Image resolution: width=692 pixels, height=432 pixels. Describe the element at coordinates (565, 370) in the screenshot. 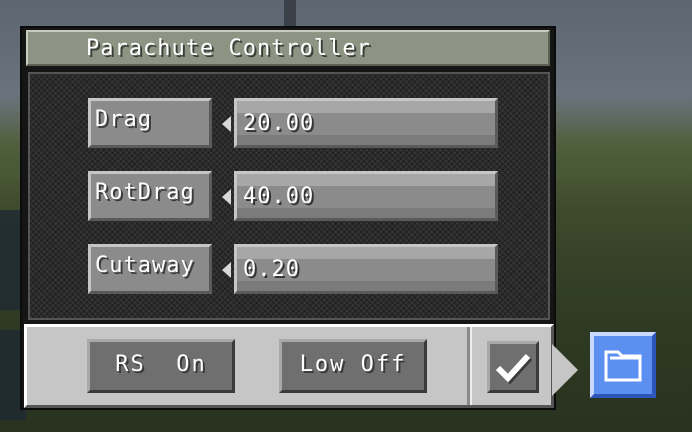

I see `toolbar-arrow-tab` at that location.